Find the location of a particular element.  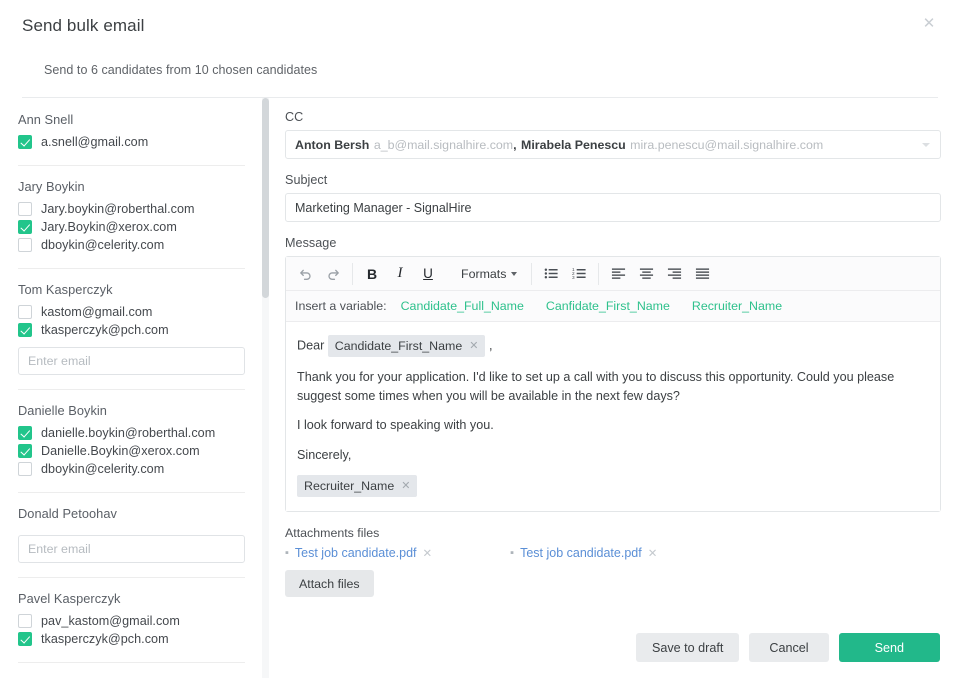

variable-chip-candidate-first-name: Candidate_First_Name ✕ is located at coordinates (406, 346).